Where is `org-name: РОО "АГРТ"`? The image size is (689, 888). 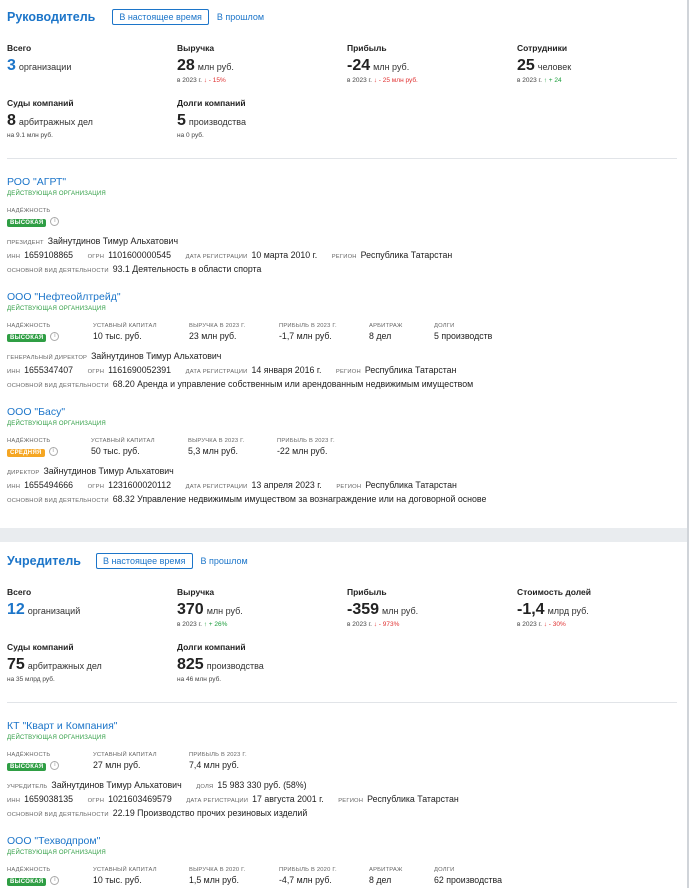 org-name: РОО "АГРТ" is located at coordinates (342, 182).